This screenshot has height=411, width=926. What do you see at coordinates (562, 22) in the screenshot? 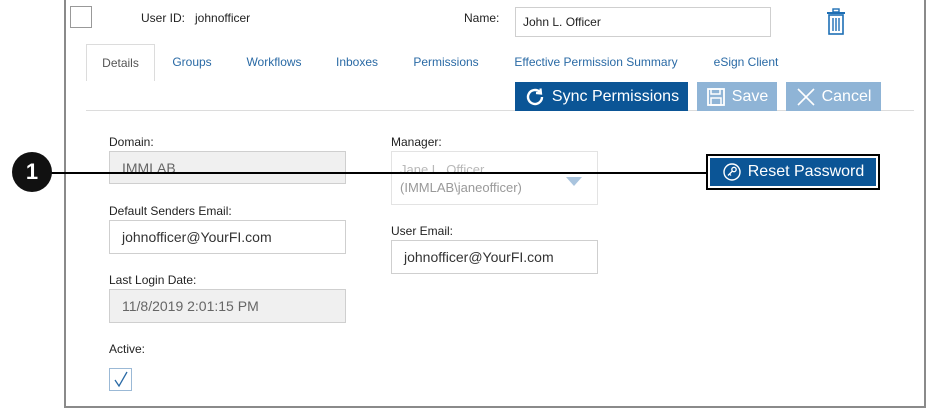
I see `name-input-value: John L. Officer` at bounding box center [562, 22].